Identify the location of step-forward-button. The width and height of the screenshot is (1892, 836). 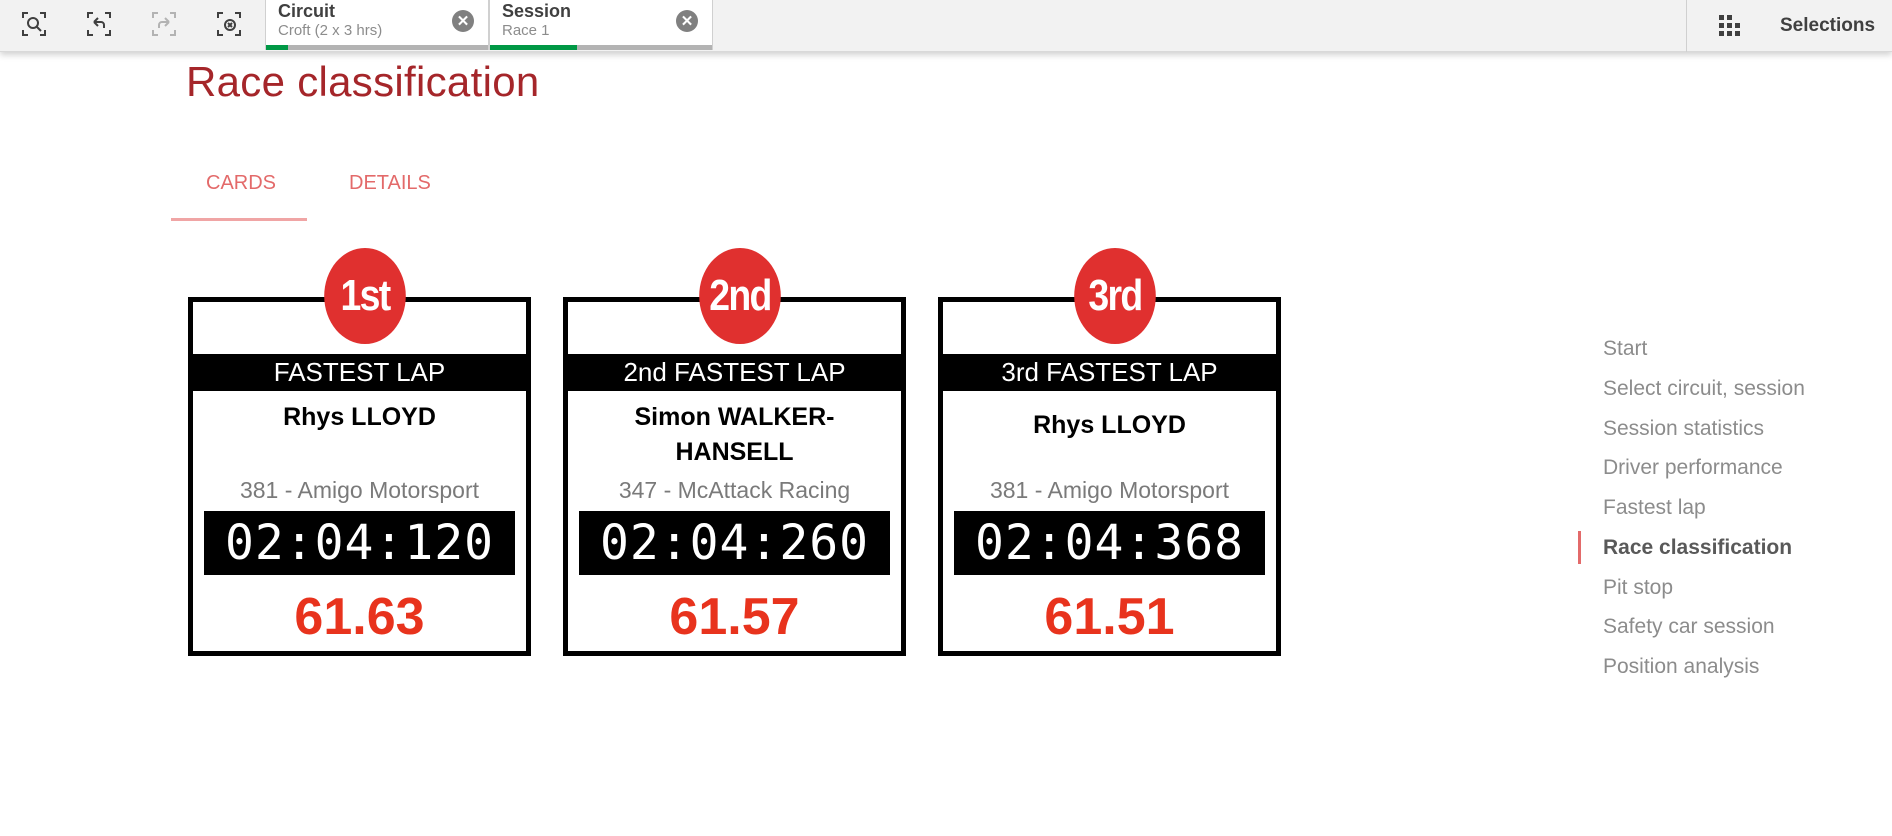
(164, 24).